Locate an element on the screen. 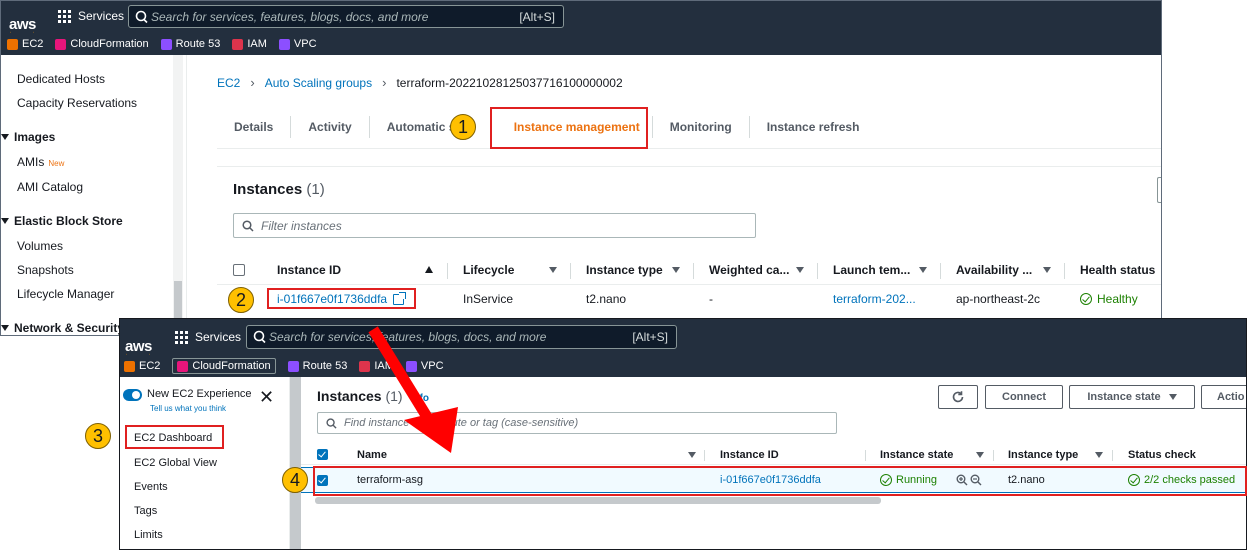  red-arrow-annotation is located at coordinates (413, 389).